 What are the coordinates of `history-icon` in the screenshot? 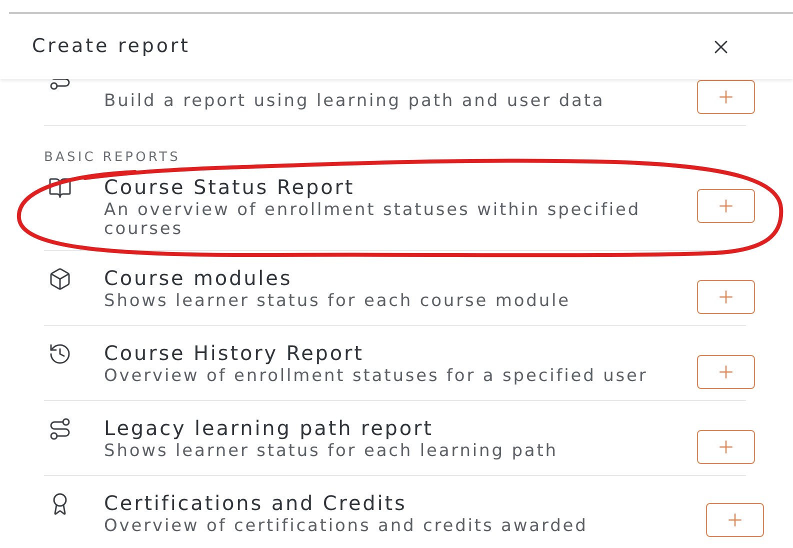 It's located at (60, 354).